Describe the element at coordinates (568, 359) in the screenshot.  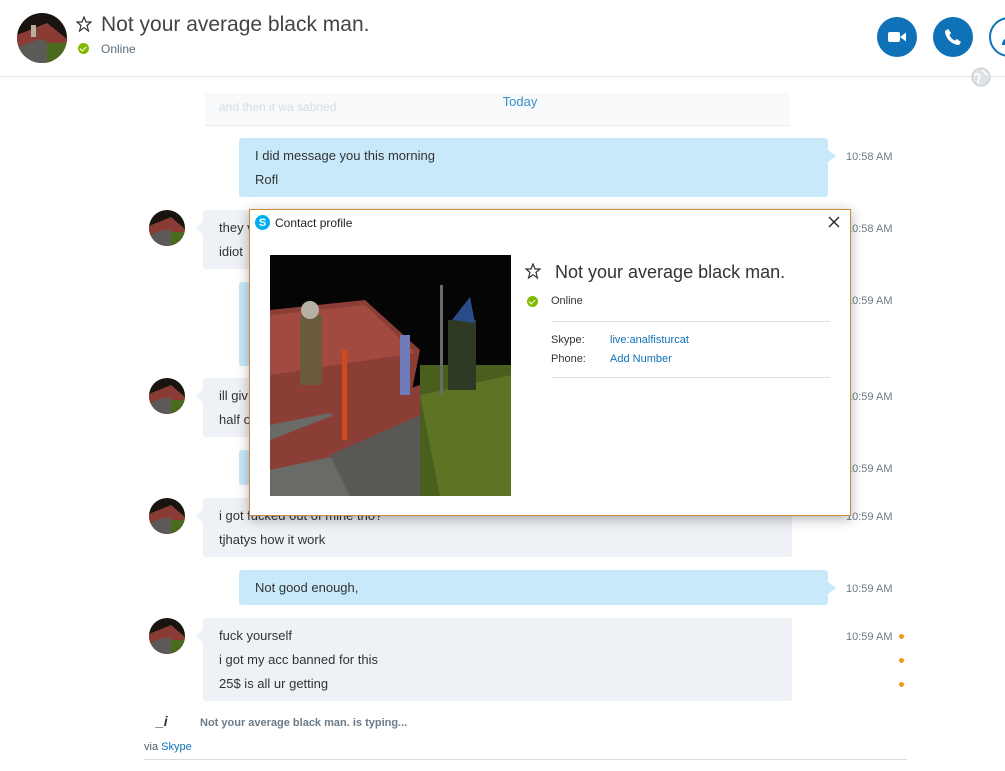
I see `phone-label: Phone:` at that location.